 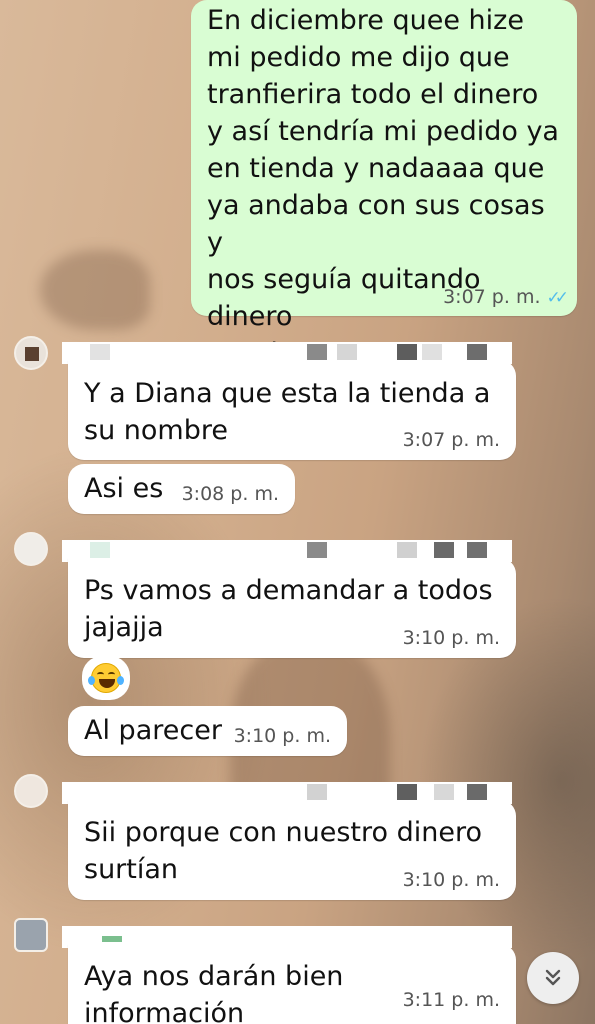 I want to click on message-meta: 3:07 p. m. ✓✓, so click(x=506, y=297).